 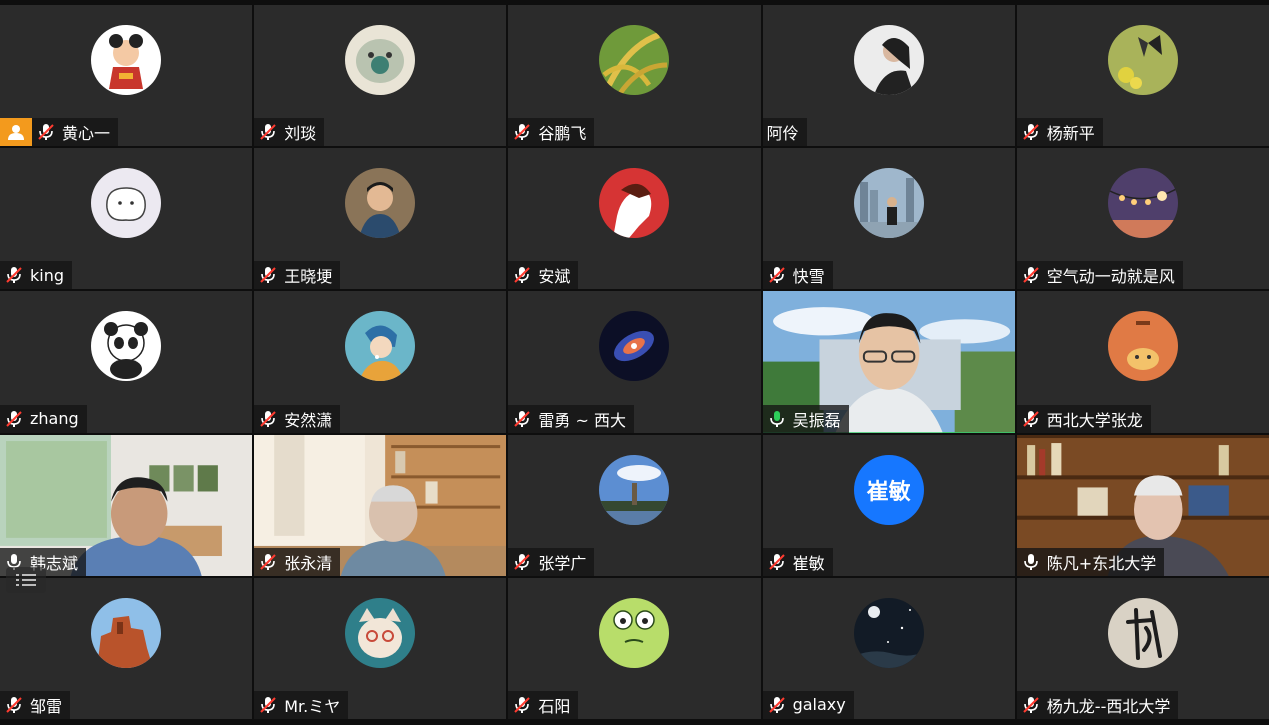 I want to click on participant-tile: Mr.ミヤ, so click(x=380, y=648).